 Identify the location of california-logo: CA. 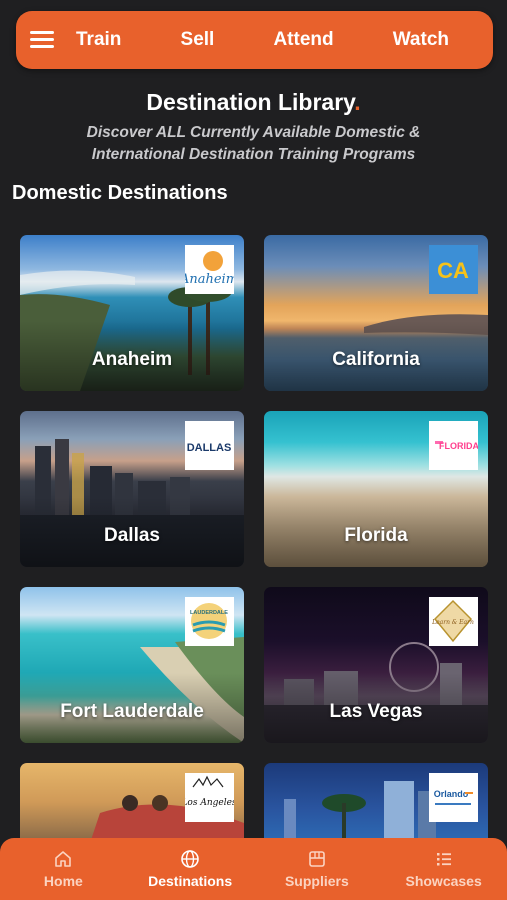
(453, 269).